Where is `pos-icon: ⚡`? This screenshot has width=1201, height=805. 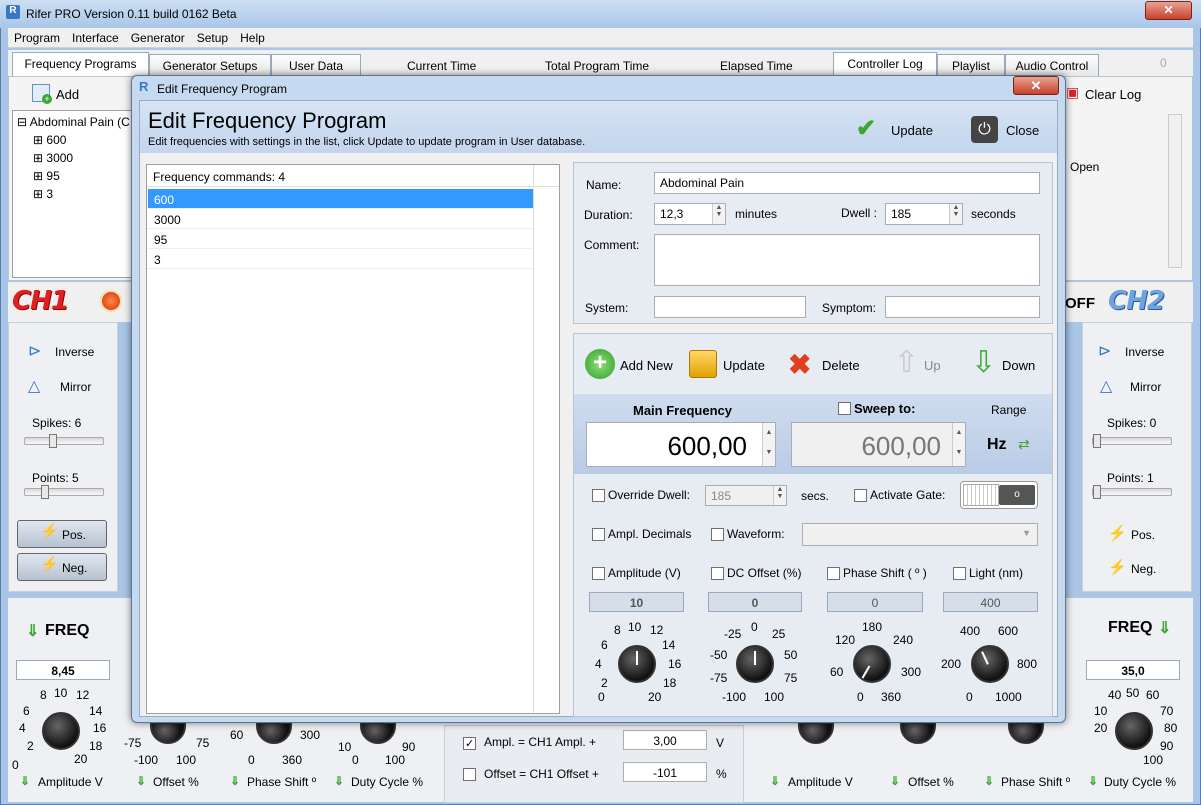 pos-icon: ⚡ is located at coordinates (49, 531).